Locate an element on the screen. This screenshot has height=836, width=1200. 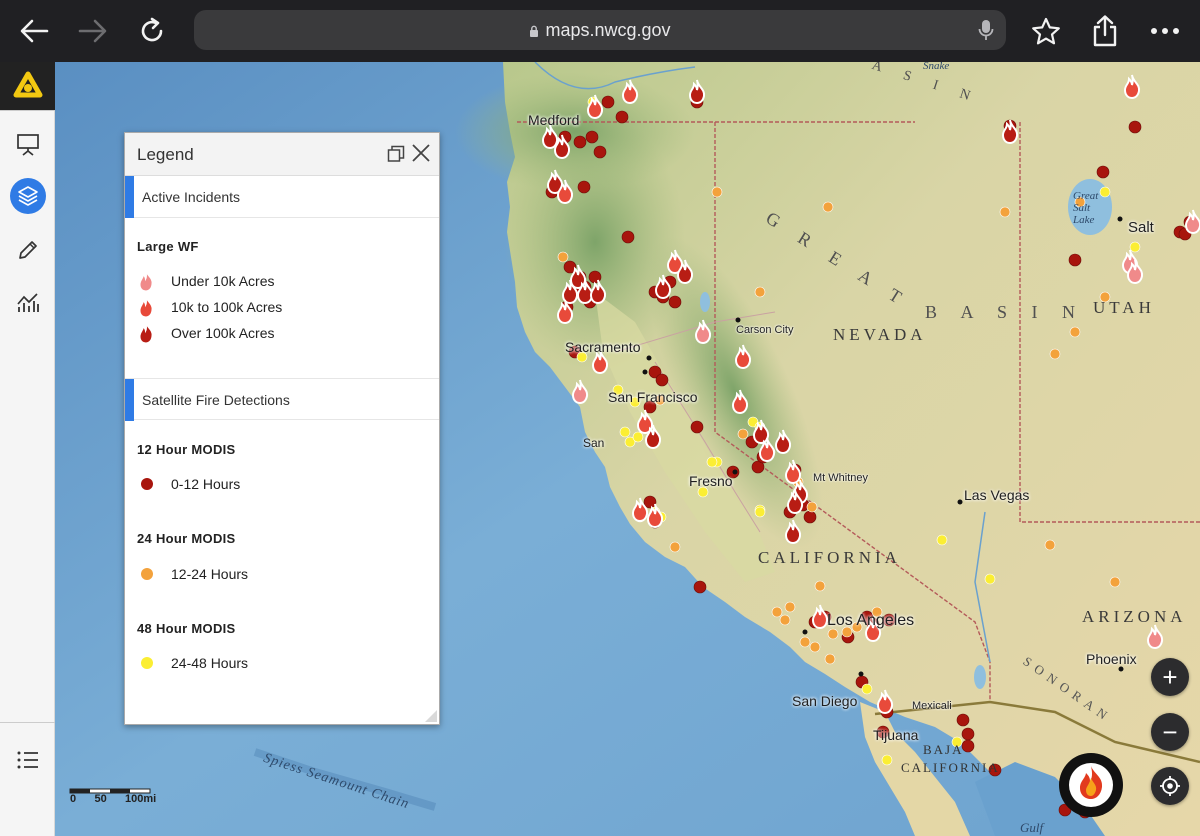
url-text: maps.nwcg.gov is located at coordinates (608, 30).